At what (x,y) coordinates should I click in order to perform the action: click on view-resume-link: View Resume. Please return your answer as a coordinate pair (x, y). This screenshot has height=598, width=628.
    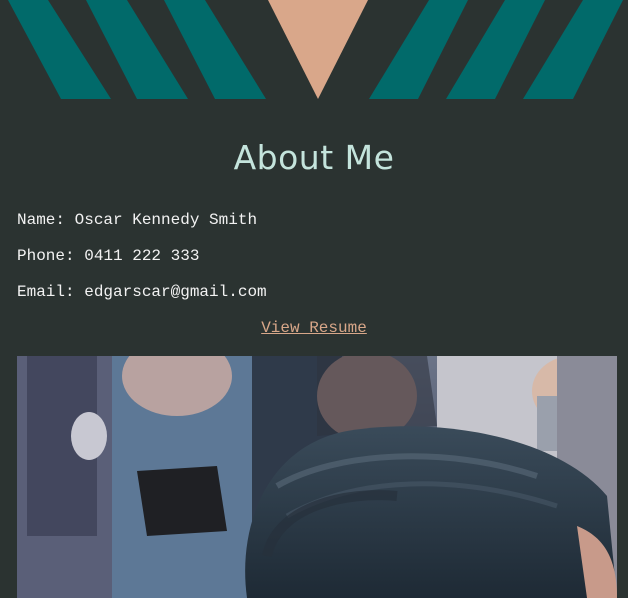
    Looking at the image, I should click on (314, 328).